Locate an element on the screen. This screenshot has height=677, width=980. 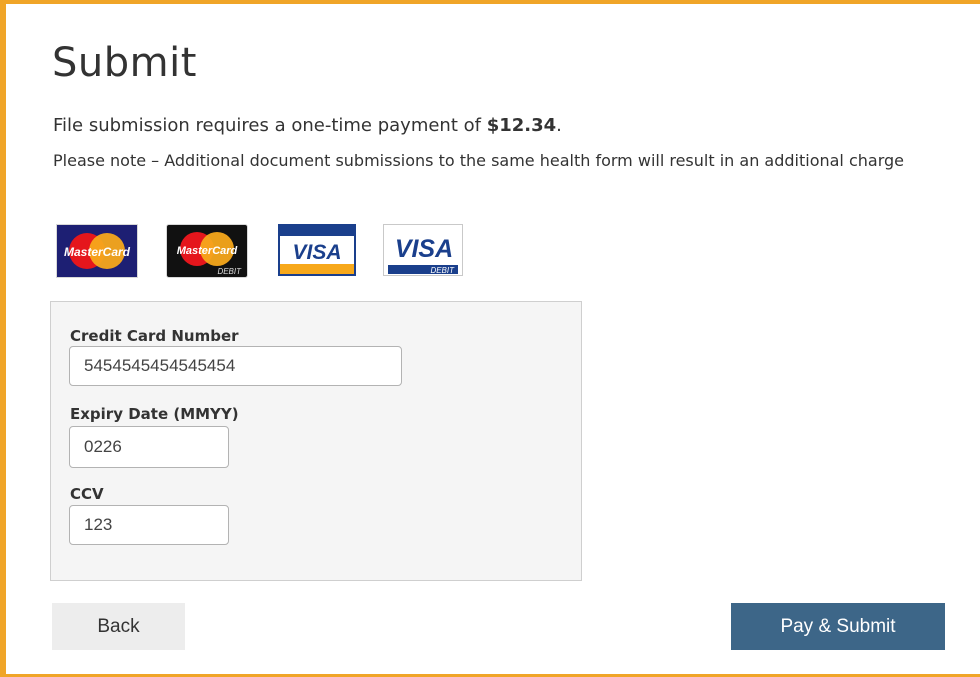
expiry-date-label: Expiry Date (MMYY) is located at coordinates (154, 414).